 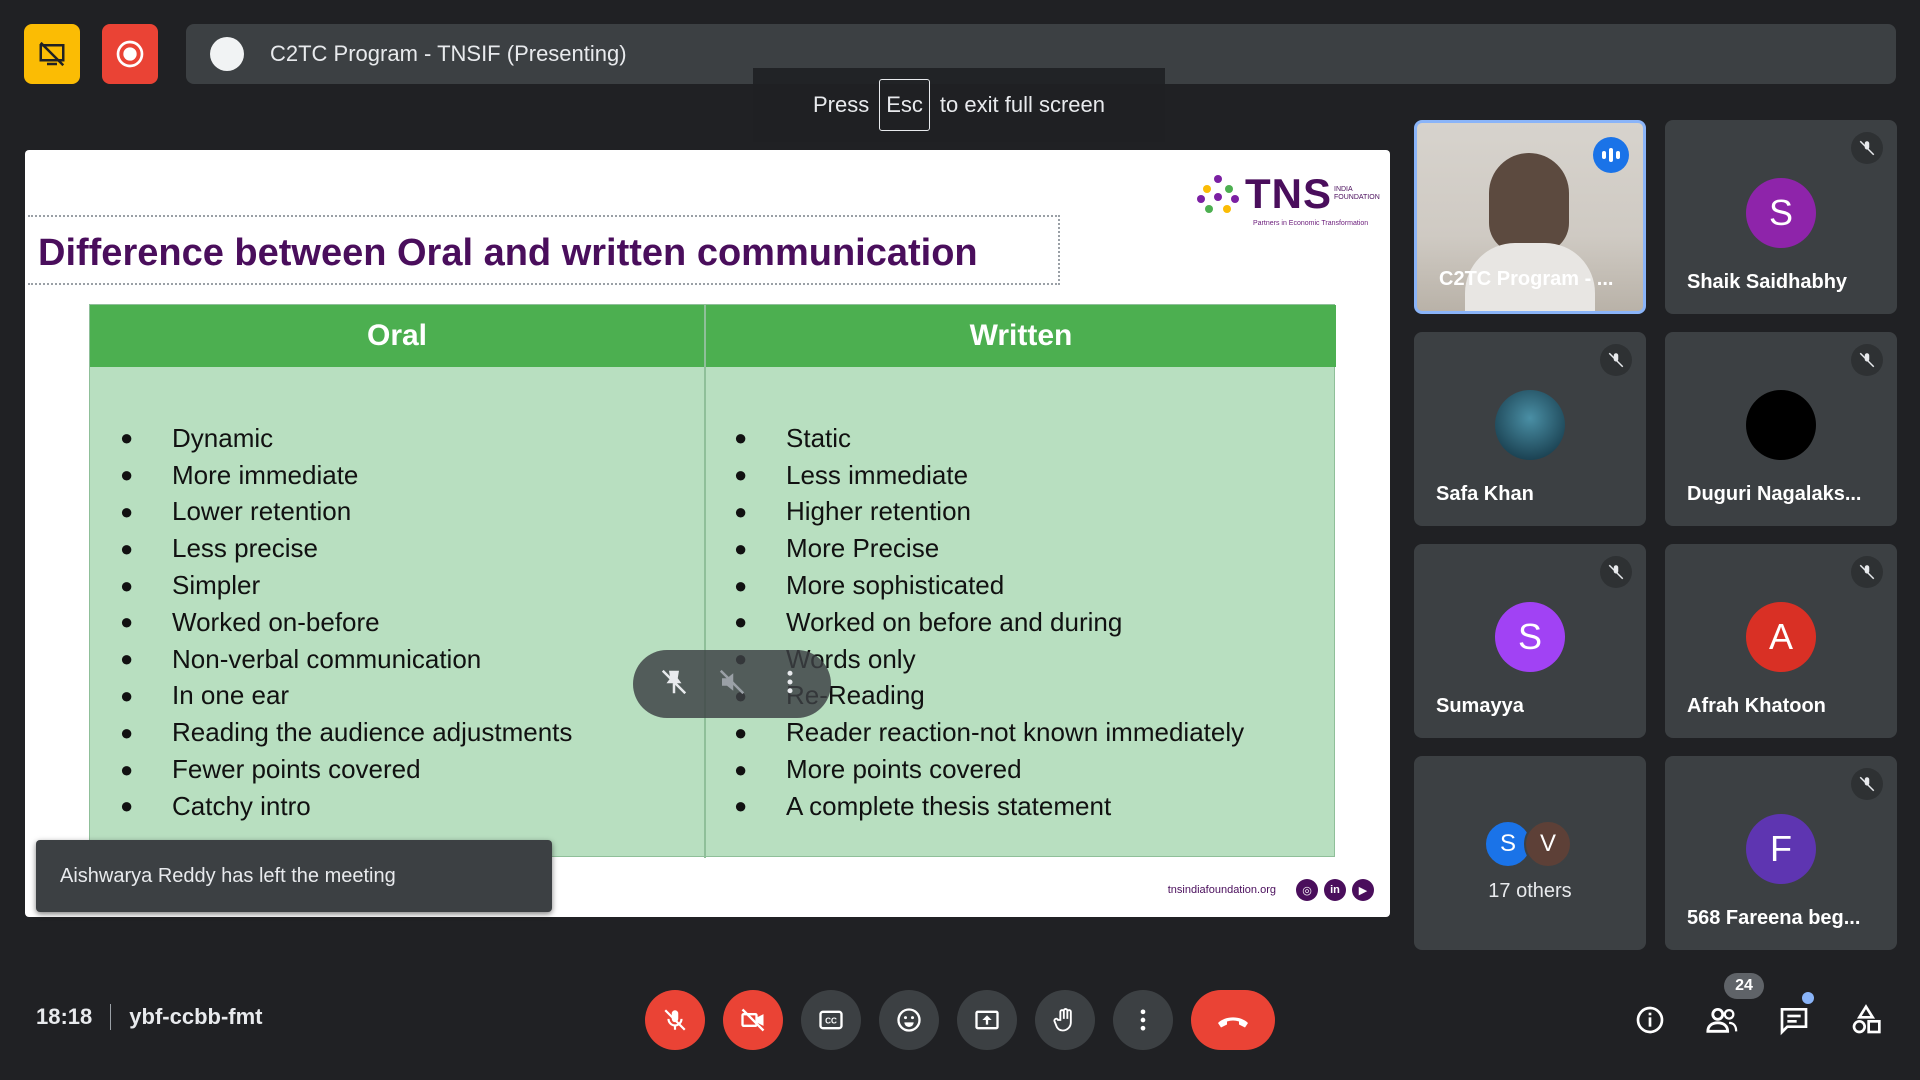 I want to click on participant-name: Sumayya, so click(x=1480, y=706).